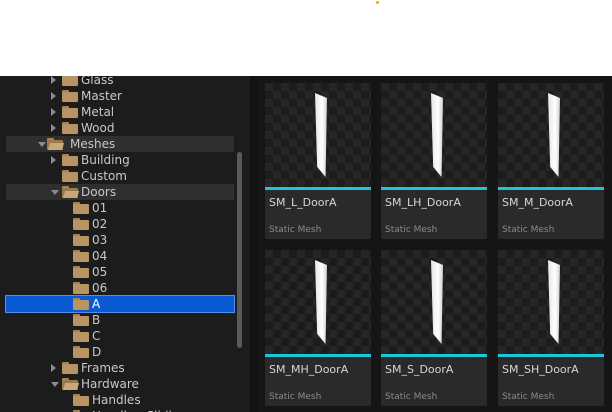  Describe the element at coordinates (101, 96) in the screenshot. I see `tree-item-label: Master` at that location.